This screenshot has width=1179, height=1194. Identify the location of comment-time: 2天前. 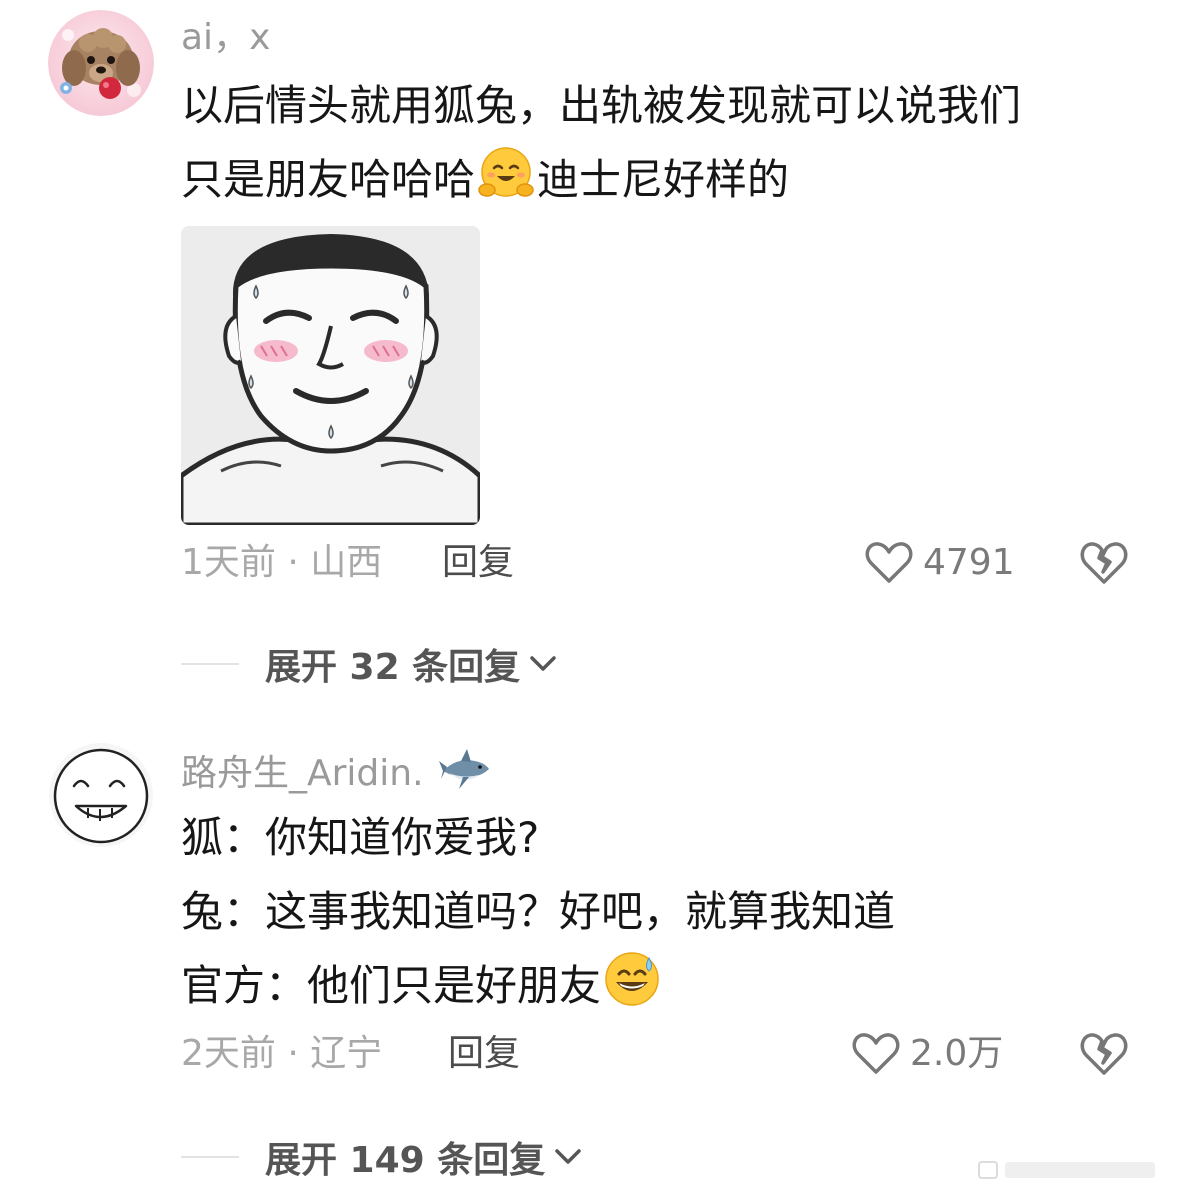
(228, 1053).